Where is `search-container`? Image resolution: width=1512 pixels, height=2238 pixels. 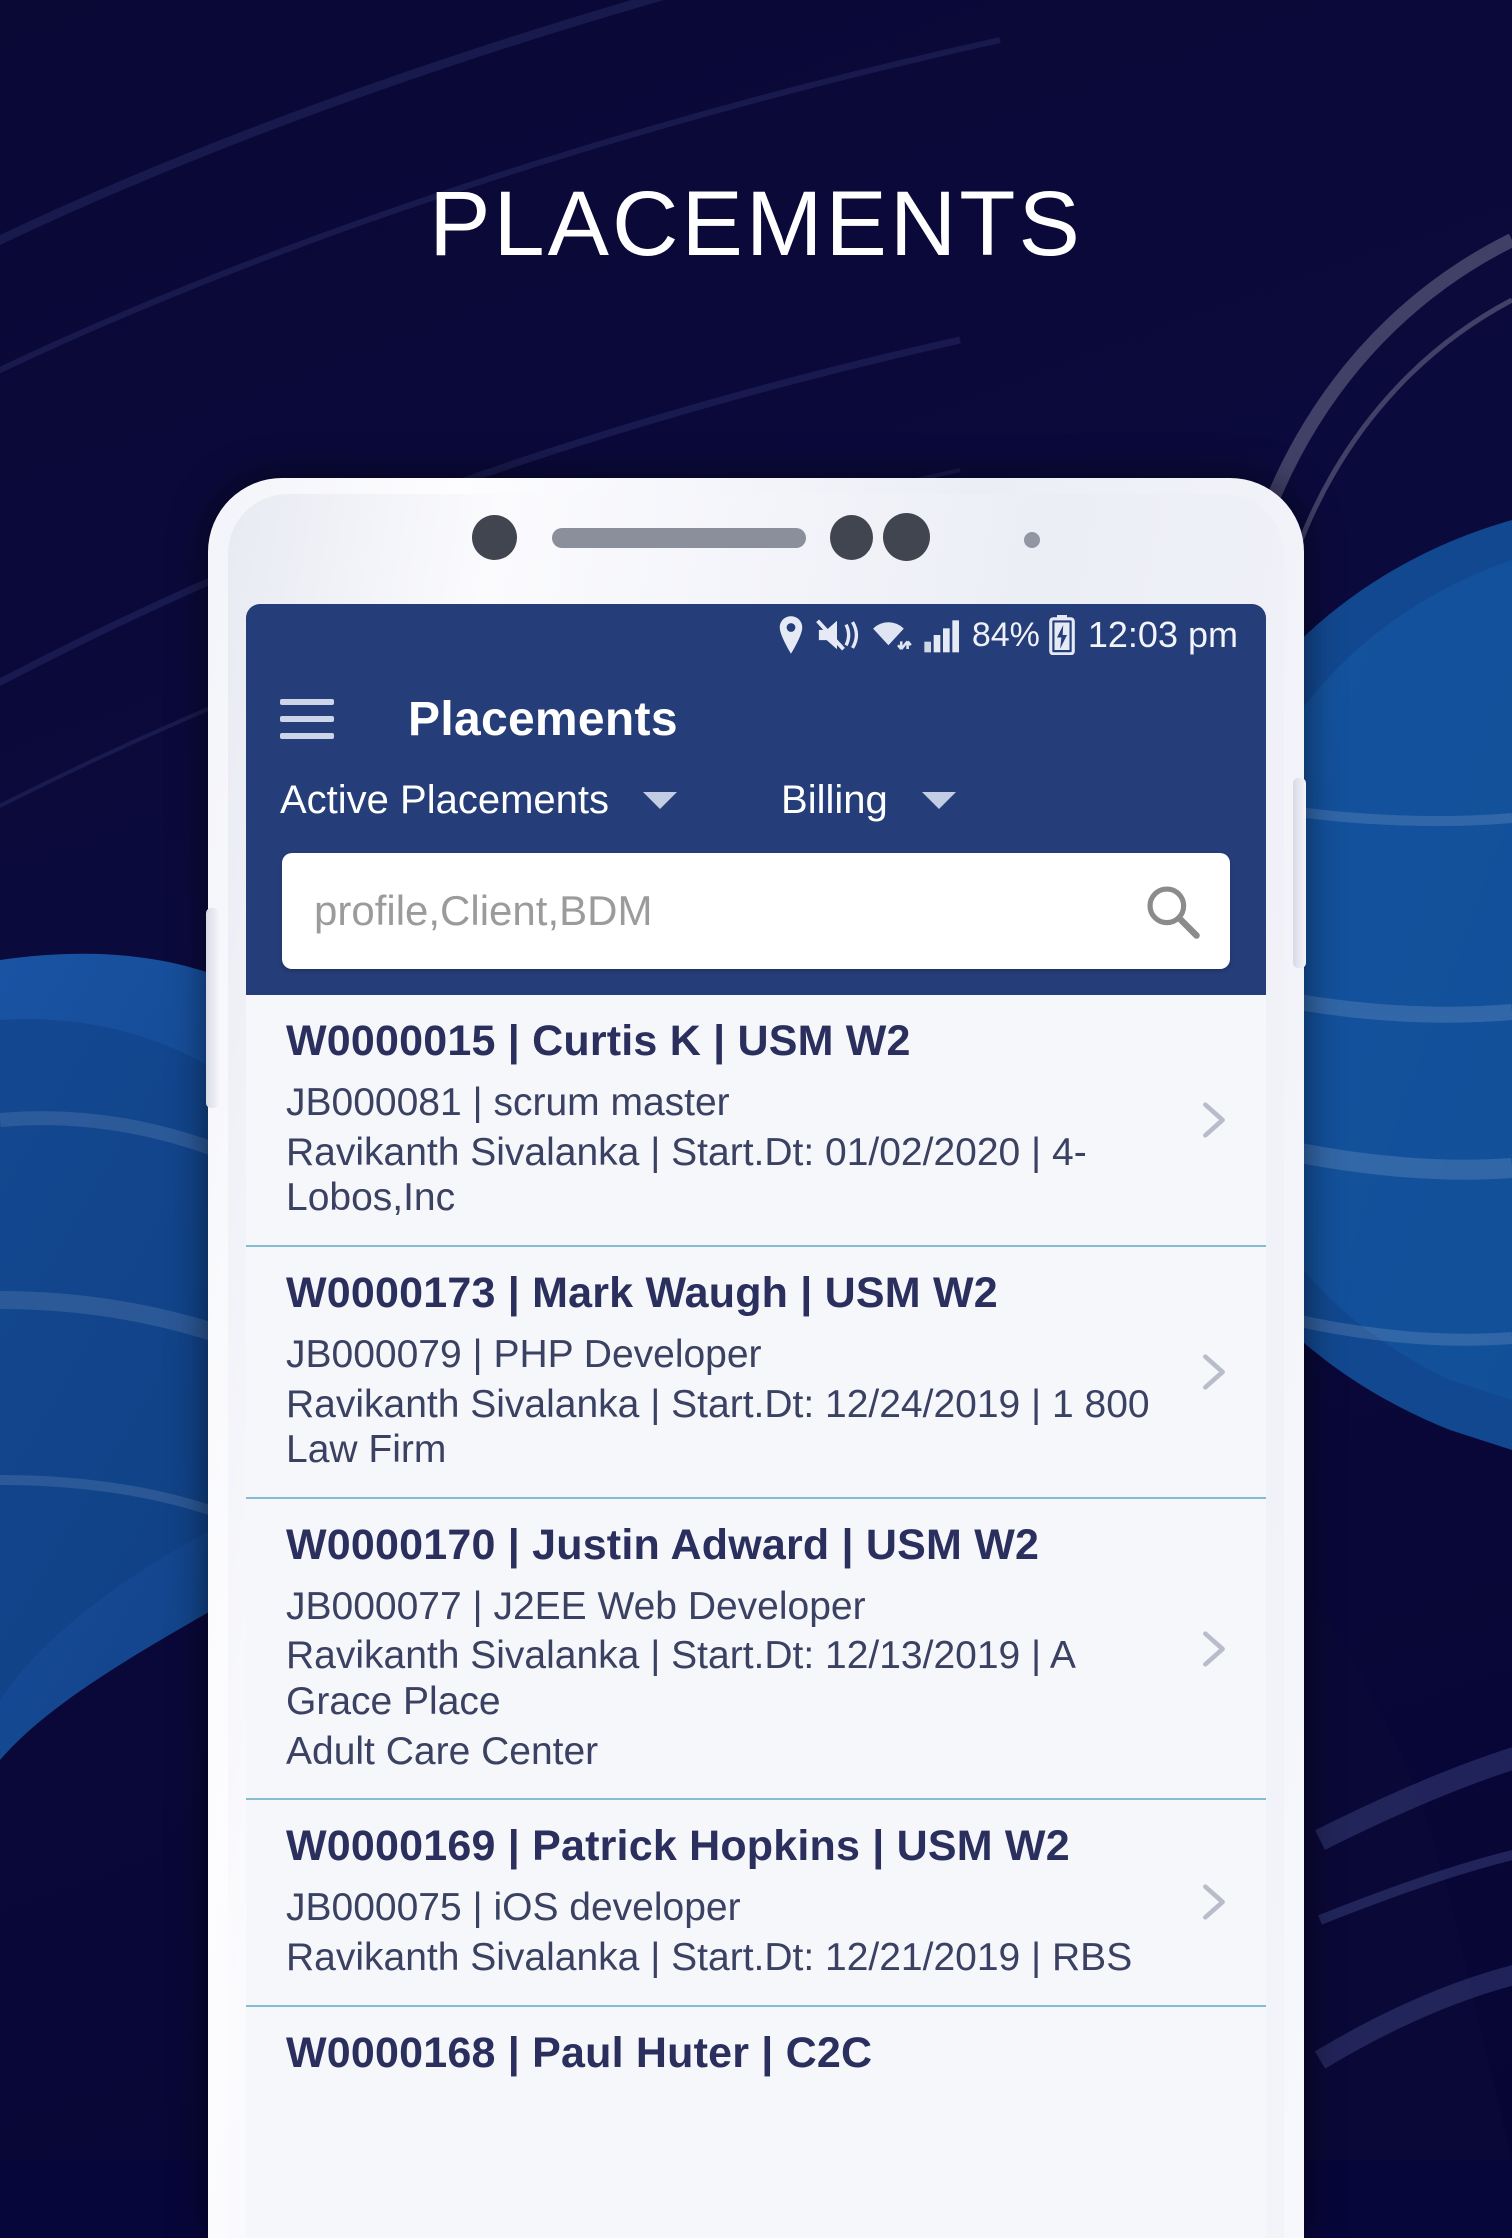
search-container is located at coordinates (756, 896).